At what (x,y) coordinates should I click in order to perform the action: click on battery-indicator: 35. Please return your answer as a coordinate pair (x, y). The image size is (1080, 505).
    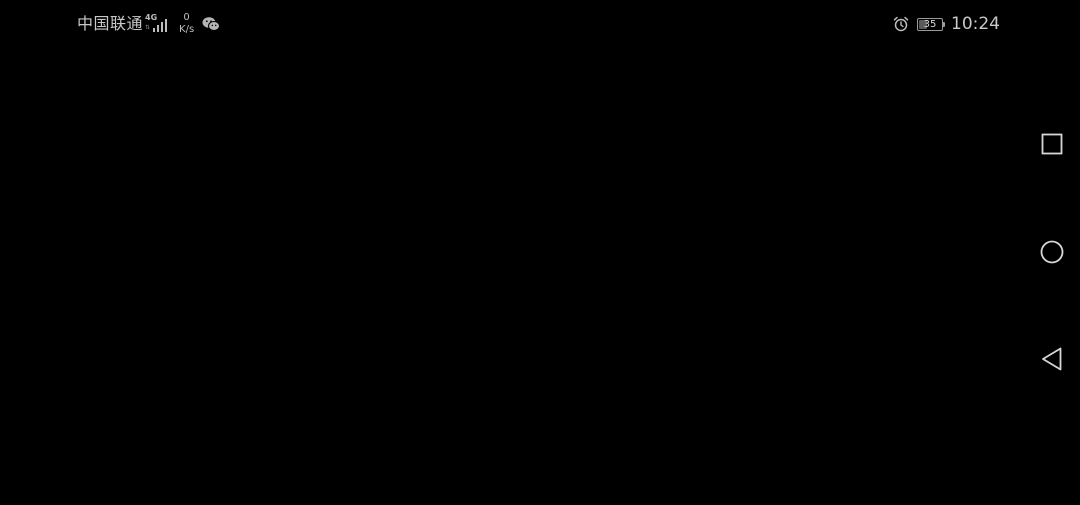
    Looking at the image, I should click on (931, 24).